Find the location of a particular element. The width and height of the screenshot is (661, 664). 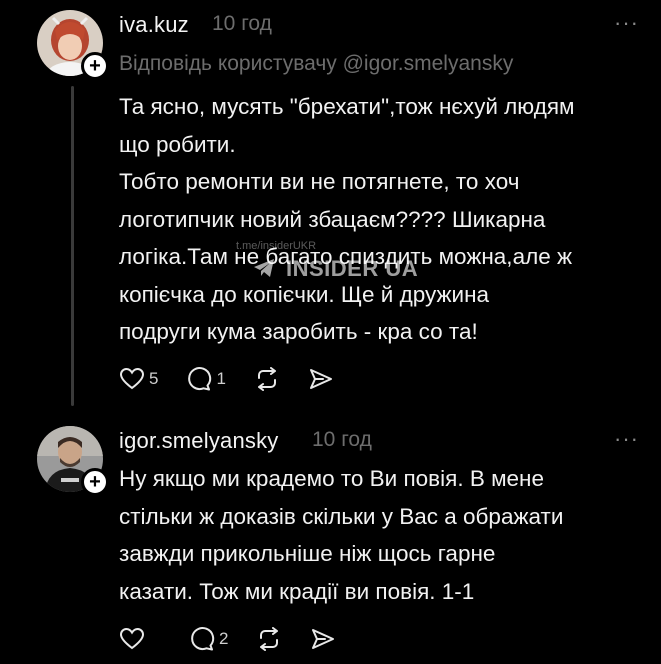

post-text-line: логотипчик новий збацаєм???? Шикарна is located at coordinates (332, 219).